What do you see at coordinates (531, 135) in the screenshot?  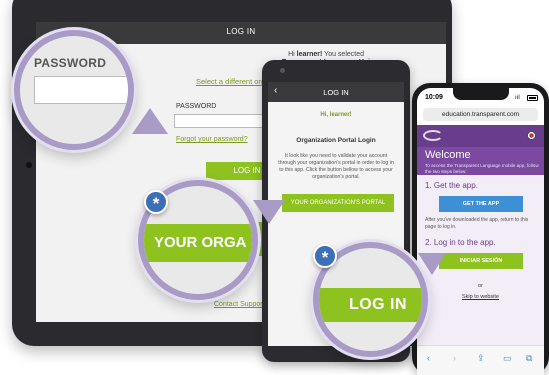 I see `language-flag-icon` at bounding box center [531, 135].